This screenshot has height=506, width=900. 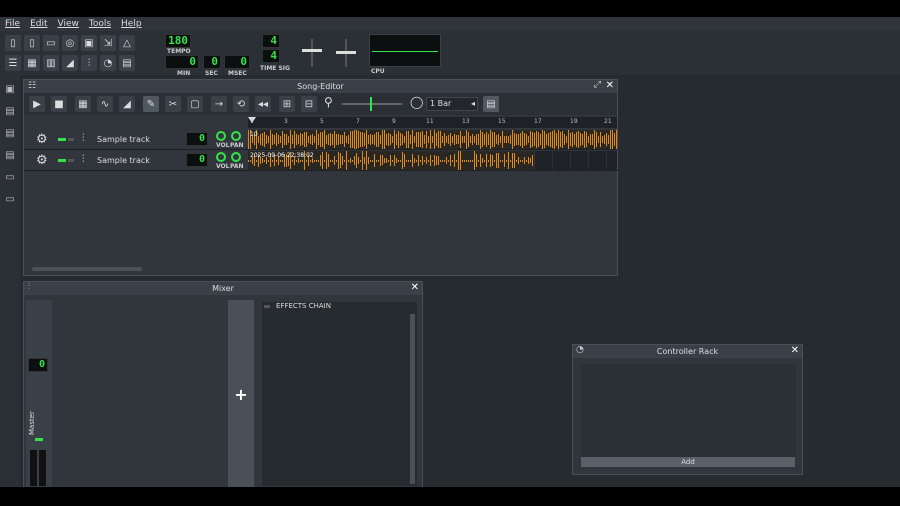 What do you see at coordinates (13, 63) in the screenshot?
I see `song-editor-icon: ☰` at bounding box center [13, 63].